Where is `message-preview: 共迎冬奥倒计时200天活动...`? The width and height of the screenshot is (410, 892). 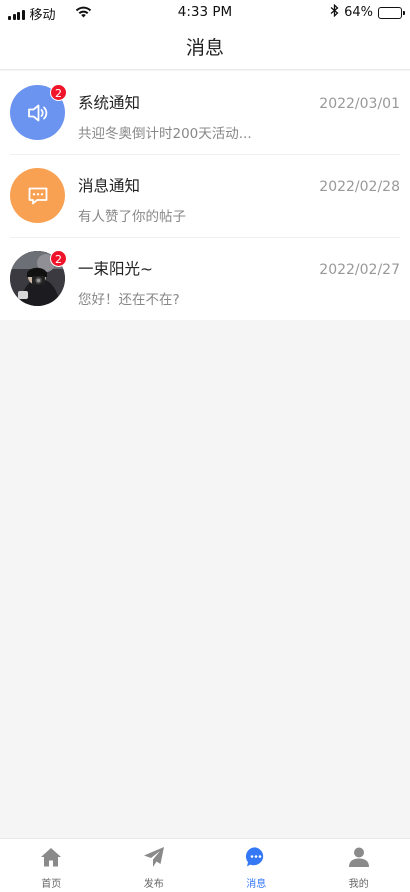 message-preview: 共迎冬奥倒计时200天活动... is located at coordinates (165, 134).